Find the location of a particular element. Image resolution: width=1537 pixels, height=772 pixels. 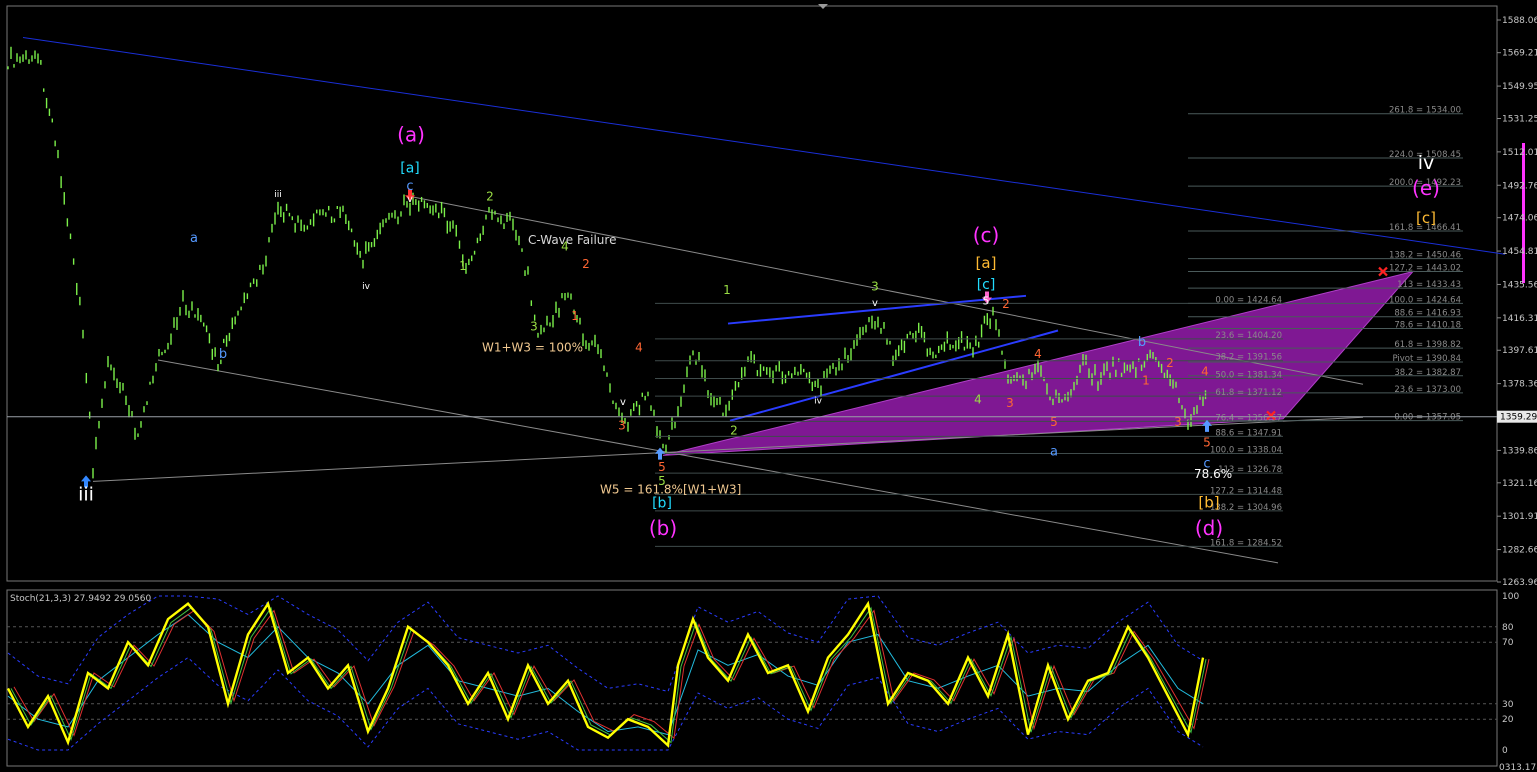

fib-label: 127.2 = 1443.02 is located at coordinates (1425, 269).